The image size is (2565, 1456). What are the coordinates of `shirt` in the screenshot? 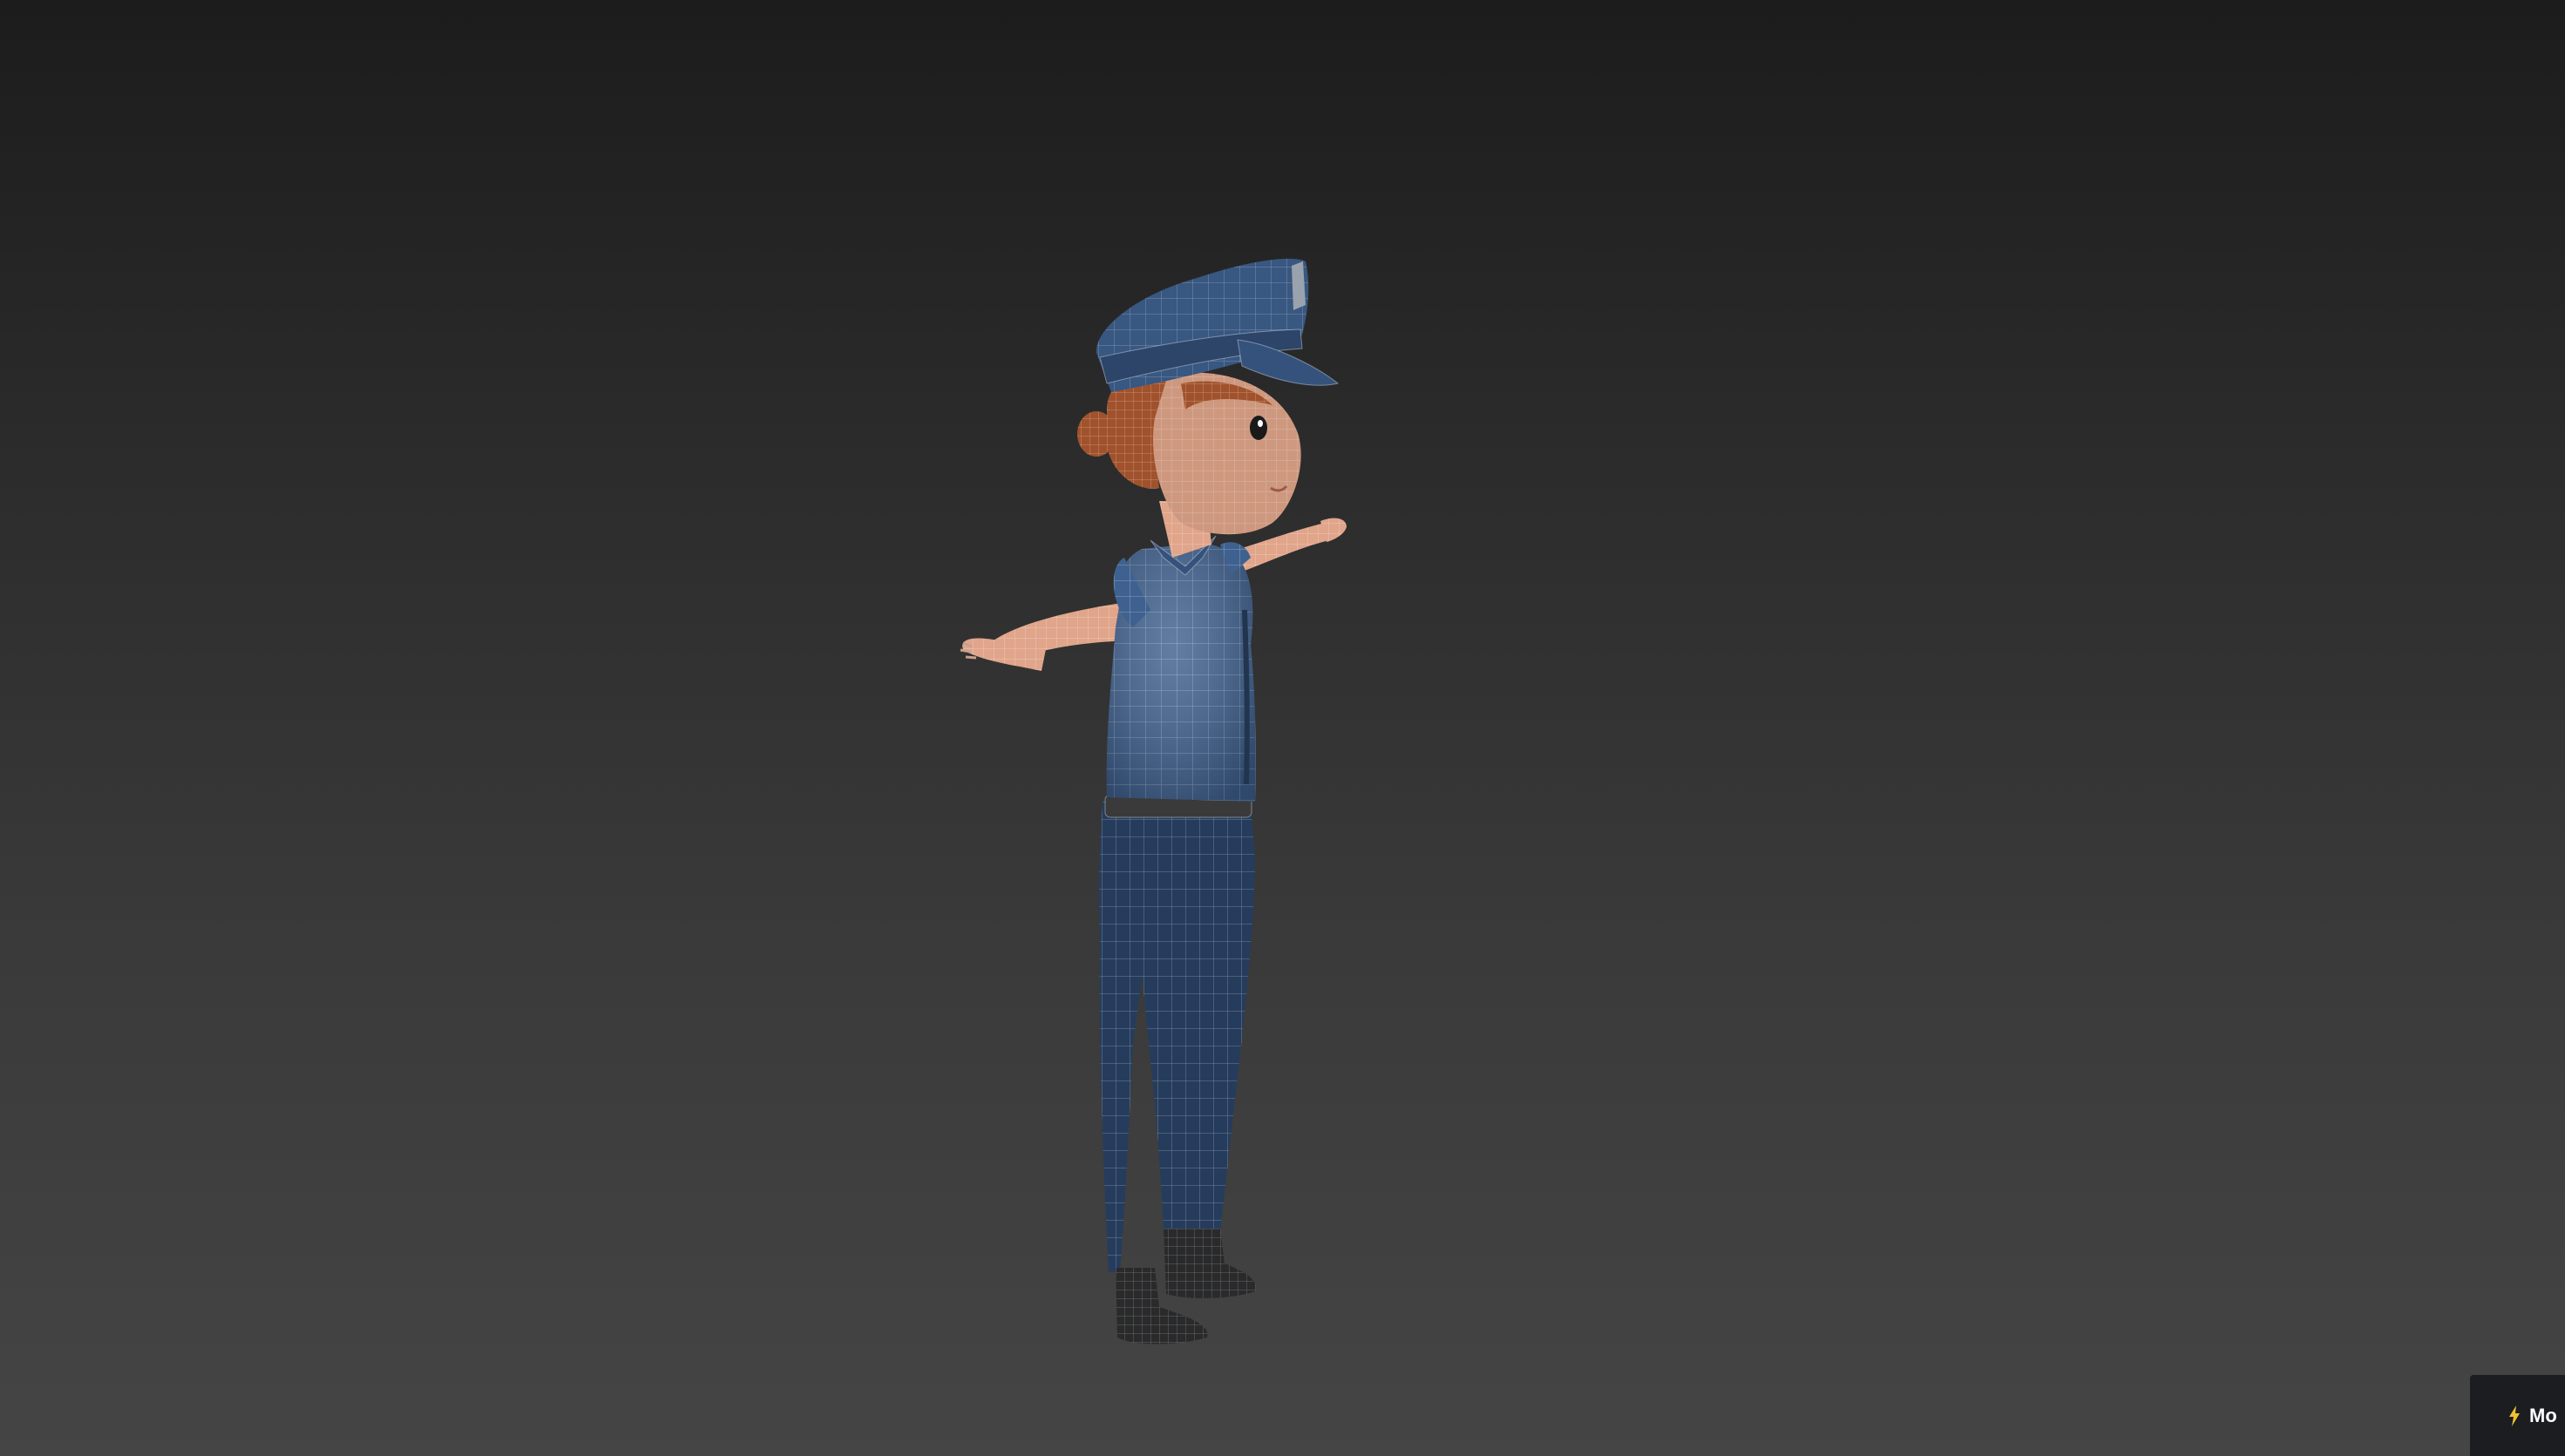 It's located at (1181, 668).